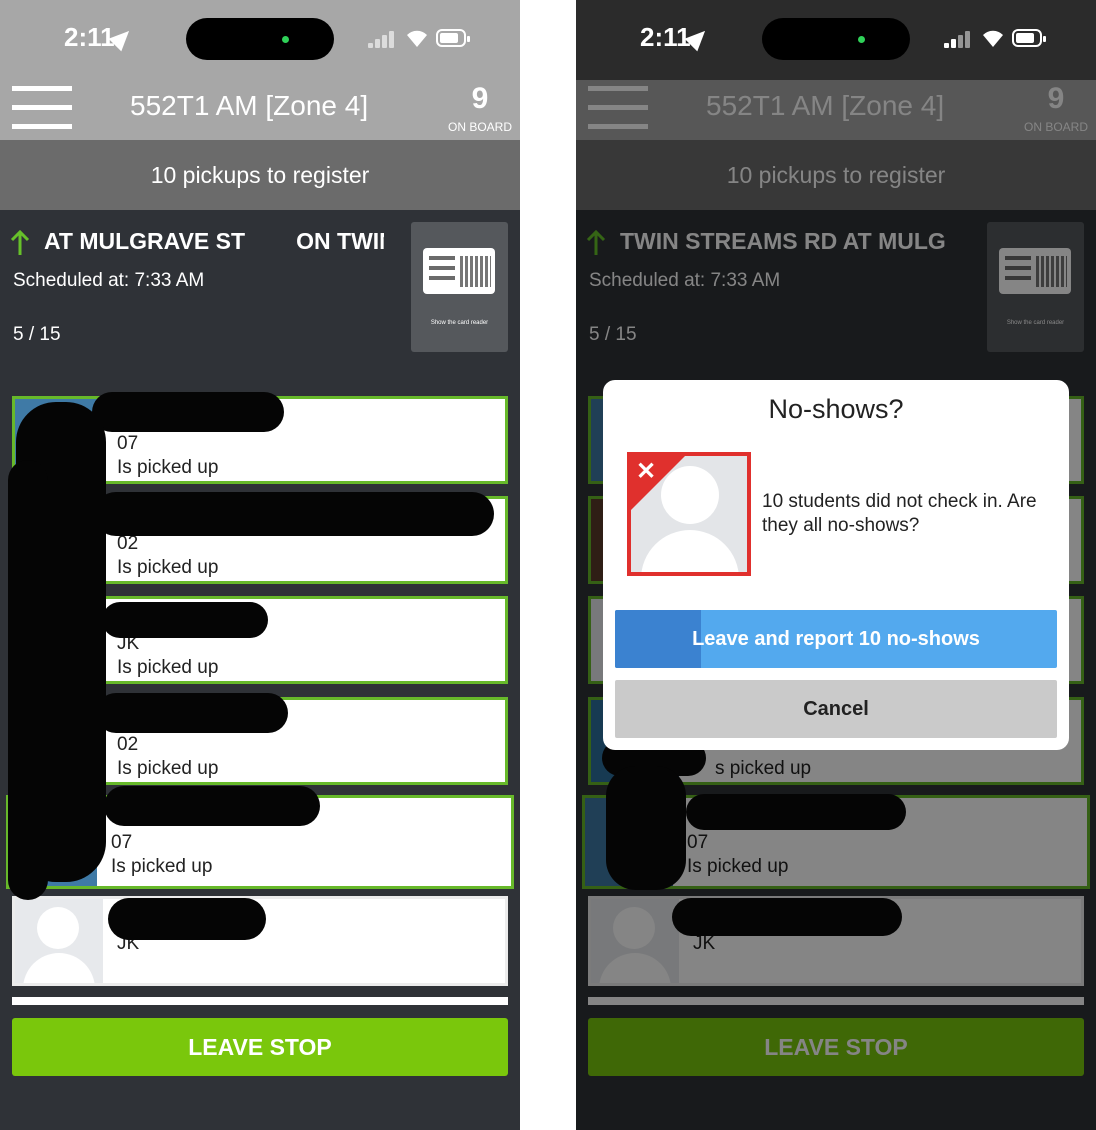 Image resolution: width=1096 pixels, height=1130 pixels. I want to click on dialog-title: No-shows?, so click(836, 409).